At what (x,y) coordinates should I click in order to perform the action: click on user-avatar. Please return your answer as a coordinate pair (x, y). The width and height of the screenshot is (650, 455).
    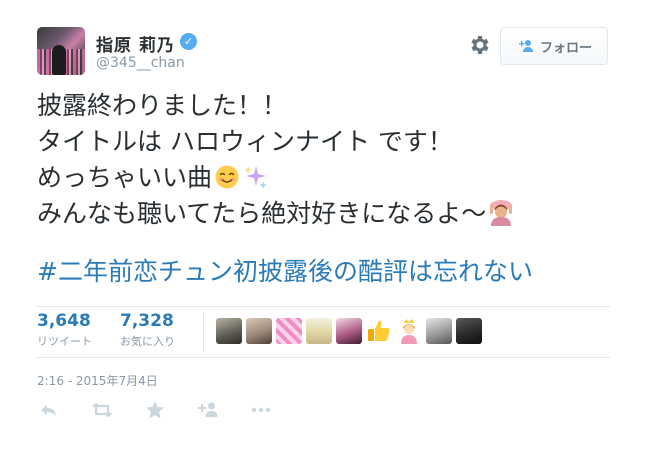
    Looking at the image, I should click on (61, 51).